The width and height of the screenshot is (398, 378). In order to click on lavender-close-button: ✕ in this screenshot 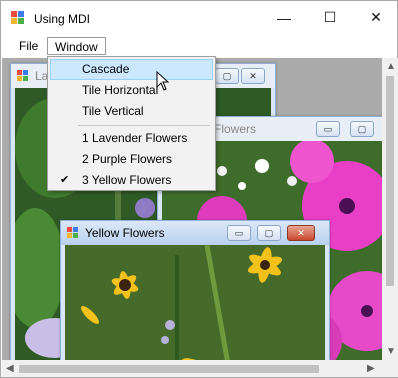, I will do `click(253, 76)`.